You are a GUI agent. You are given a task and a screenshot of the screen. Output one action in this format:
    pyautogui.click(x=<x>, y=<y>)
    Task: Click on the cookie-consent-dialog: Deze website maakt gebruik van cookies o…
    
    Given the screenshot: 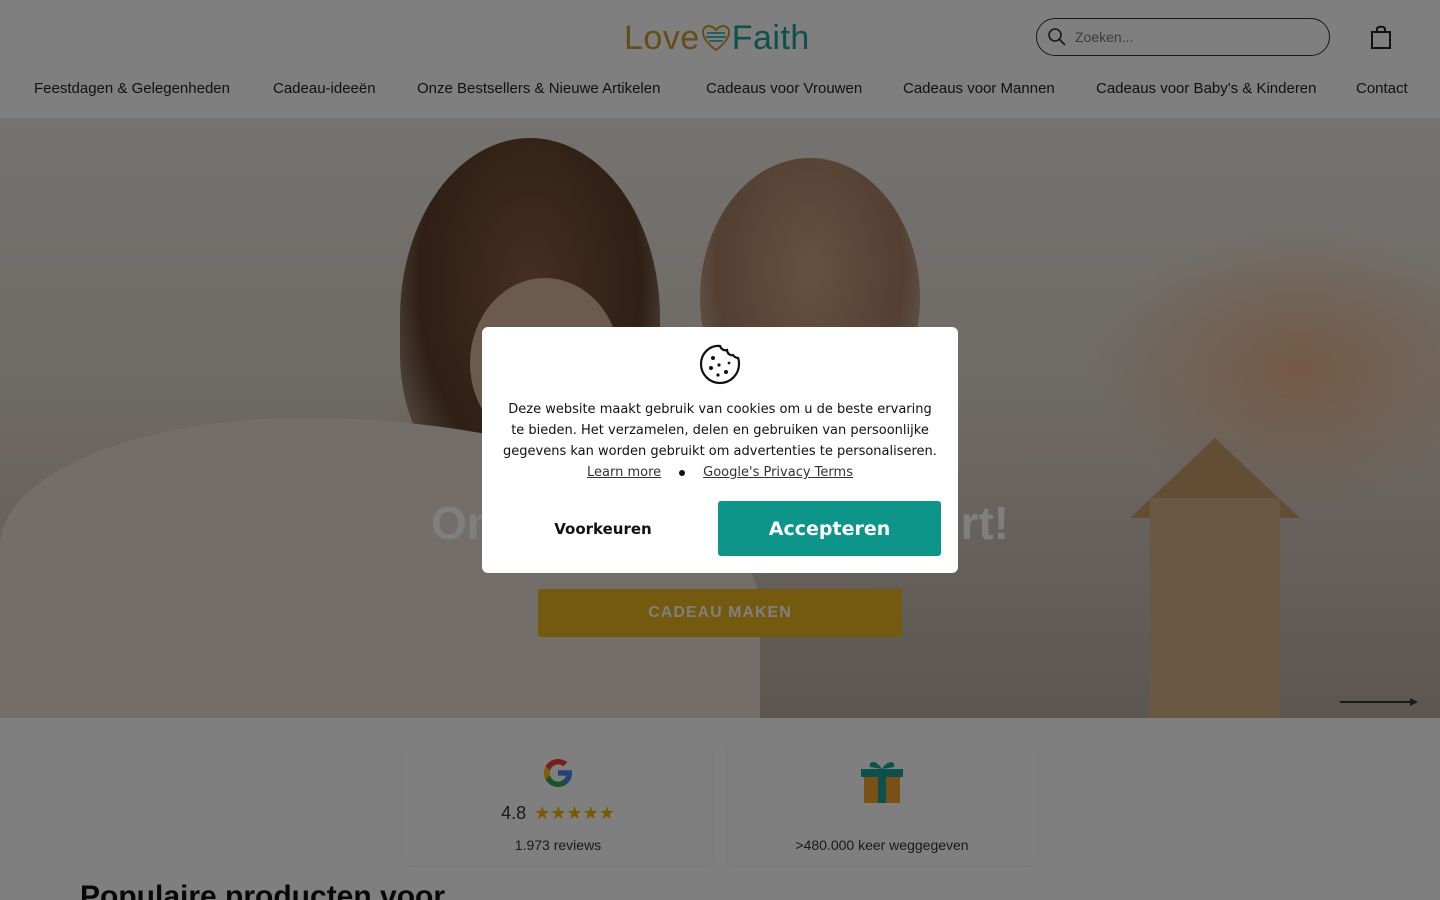 What is the action you would take?
    pyautogui.click(x=720, y=450)
    